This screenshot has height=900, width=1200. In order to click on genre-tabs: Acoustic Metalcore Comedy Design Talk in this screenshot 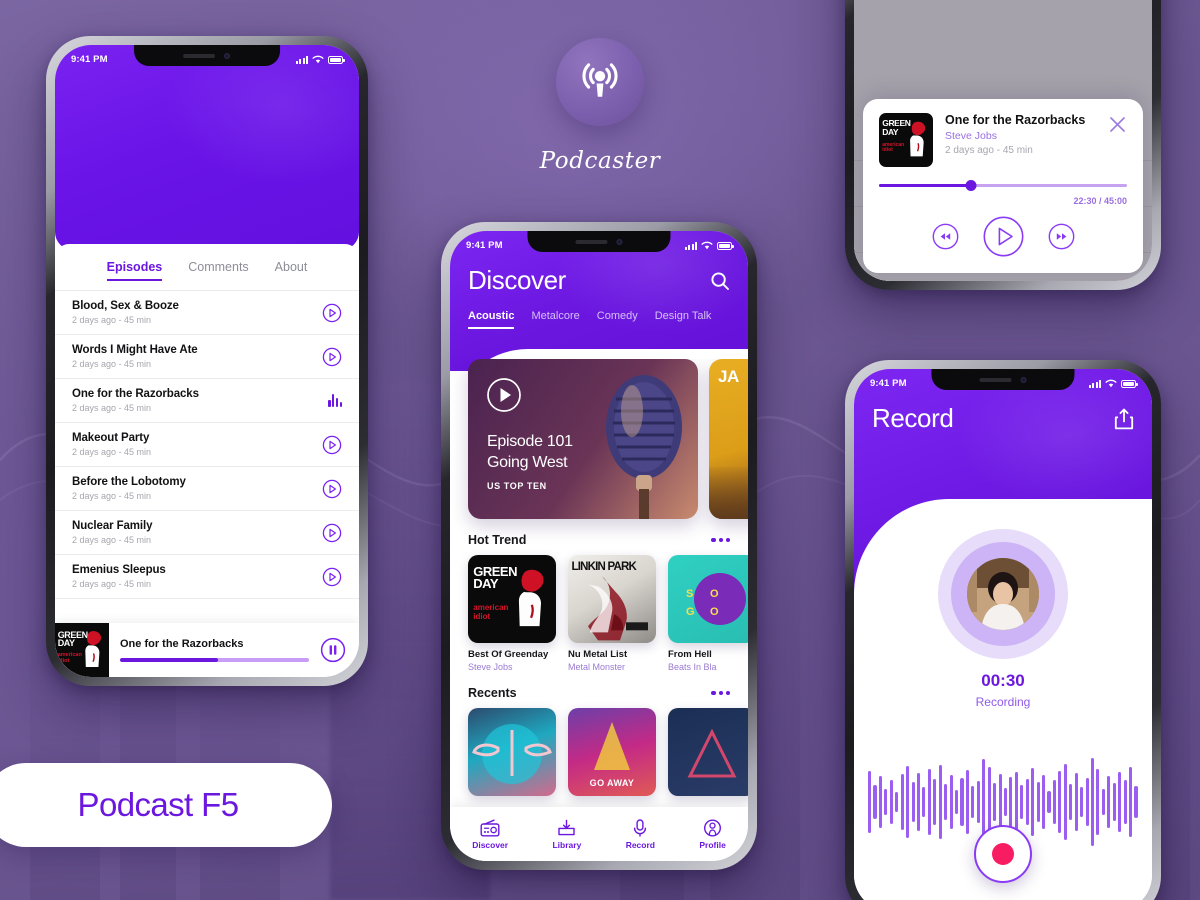, I will do `click(599, 312)`.